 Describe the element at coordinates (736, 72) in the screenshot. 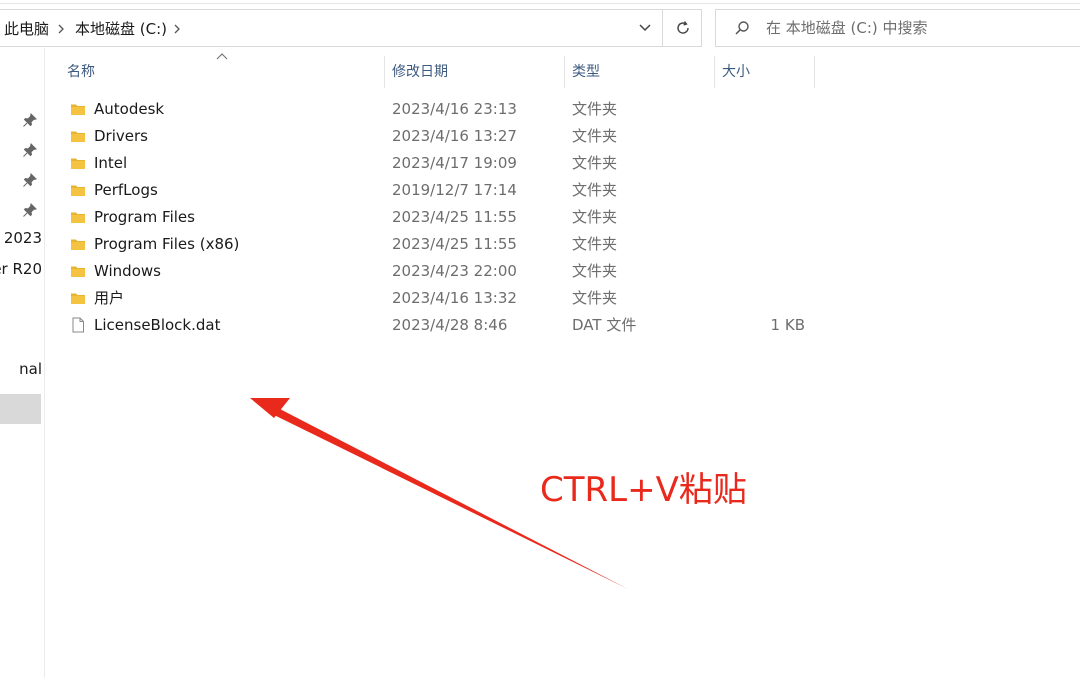

I see `column-header-size: 大小` at that location.